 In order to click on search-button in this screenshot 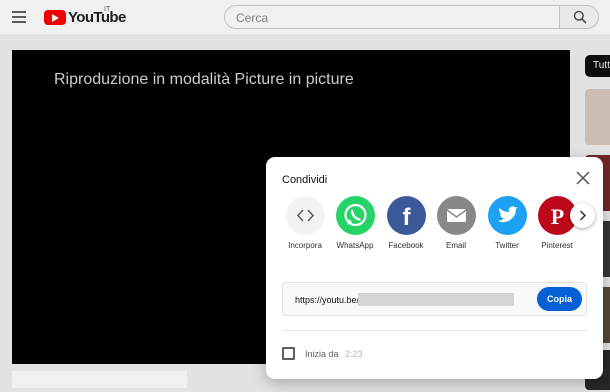, I will do `click(579, 17)`.